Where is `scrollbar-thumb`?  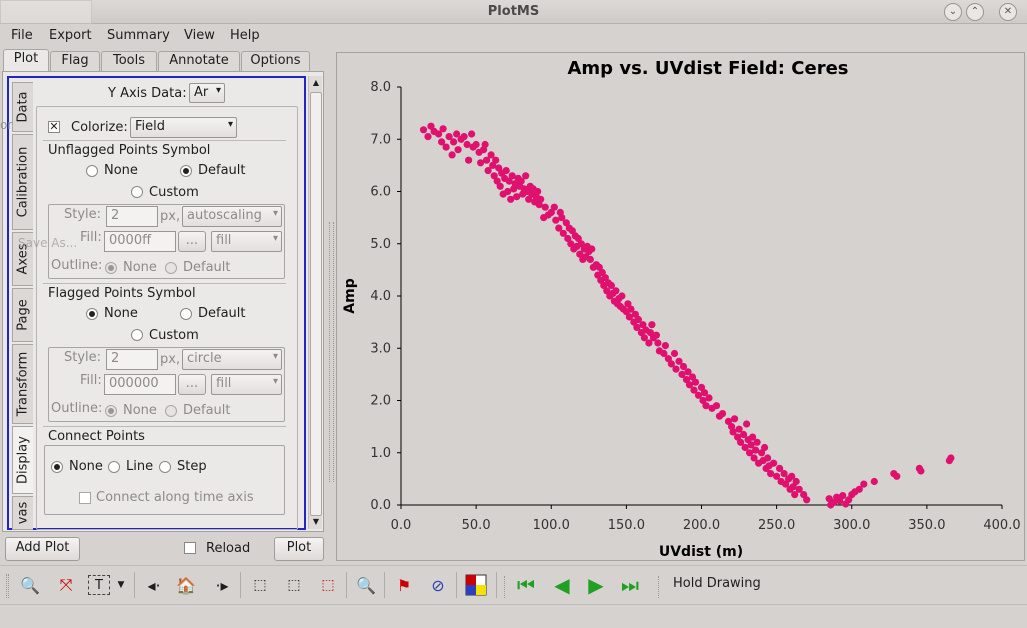
scrollbar-thumb is located at coordinates (316, 304).